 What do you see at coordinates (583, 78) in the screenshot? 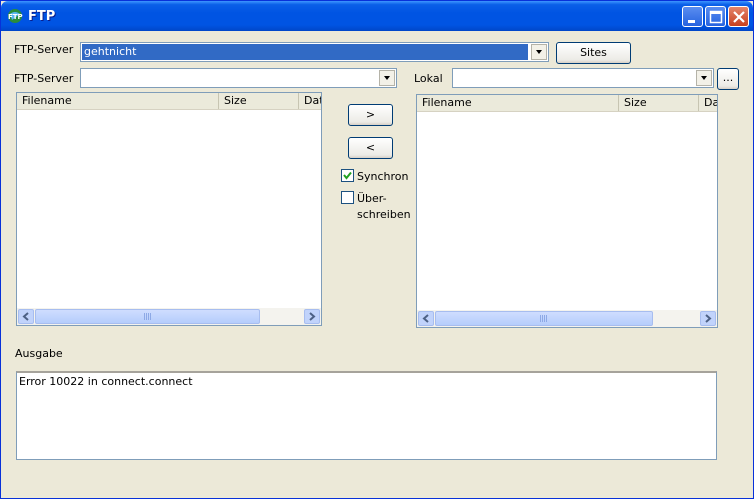
I see `local-path-combo` at bounding box center [583, 78].